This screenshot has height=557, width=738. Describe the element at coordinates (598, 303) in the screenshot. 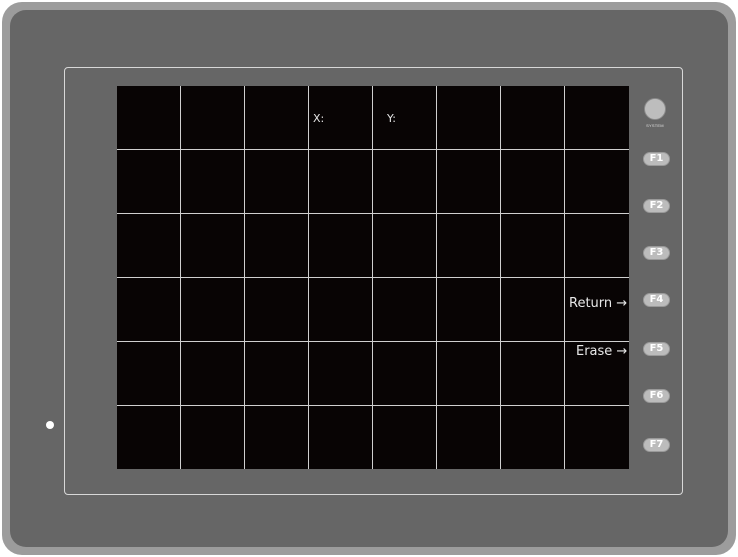

I see `return-label: Return →` at that location.